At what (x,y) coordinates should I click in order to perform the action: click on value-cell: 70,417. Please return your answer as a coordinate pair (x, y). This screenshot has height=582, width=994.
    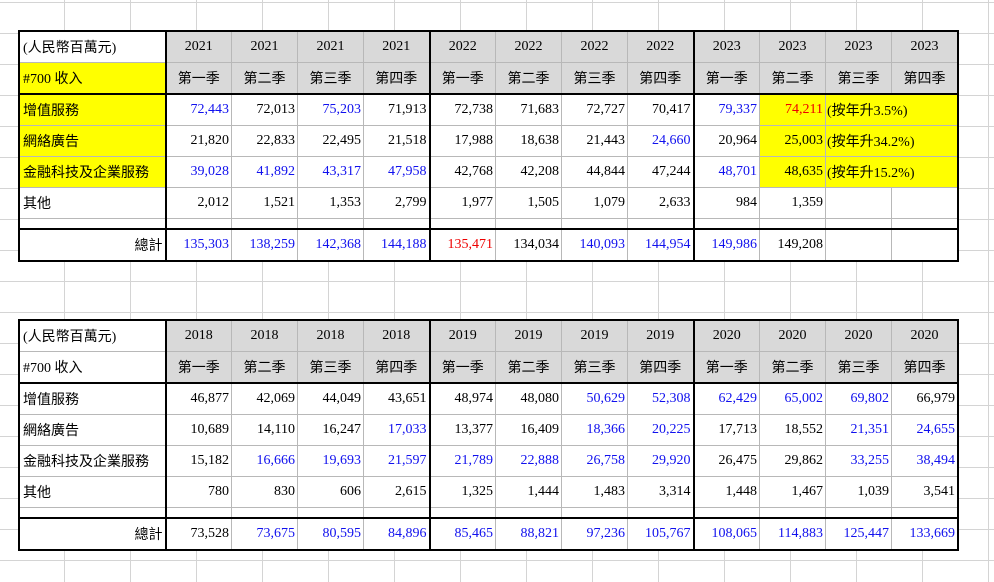
    Looking at the image, I should click on (660, 109).